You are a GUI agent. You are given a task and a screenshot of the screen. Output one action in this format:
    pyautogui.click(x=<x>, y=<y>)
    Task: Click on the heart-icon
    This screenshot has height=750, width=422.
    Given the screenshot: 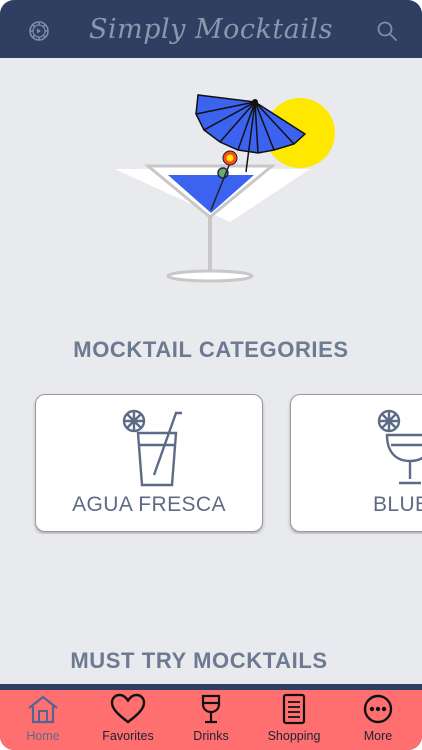 What is the action you would take?
    pyautogui.click(x=128, y=708)
    